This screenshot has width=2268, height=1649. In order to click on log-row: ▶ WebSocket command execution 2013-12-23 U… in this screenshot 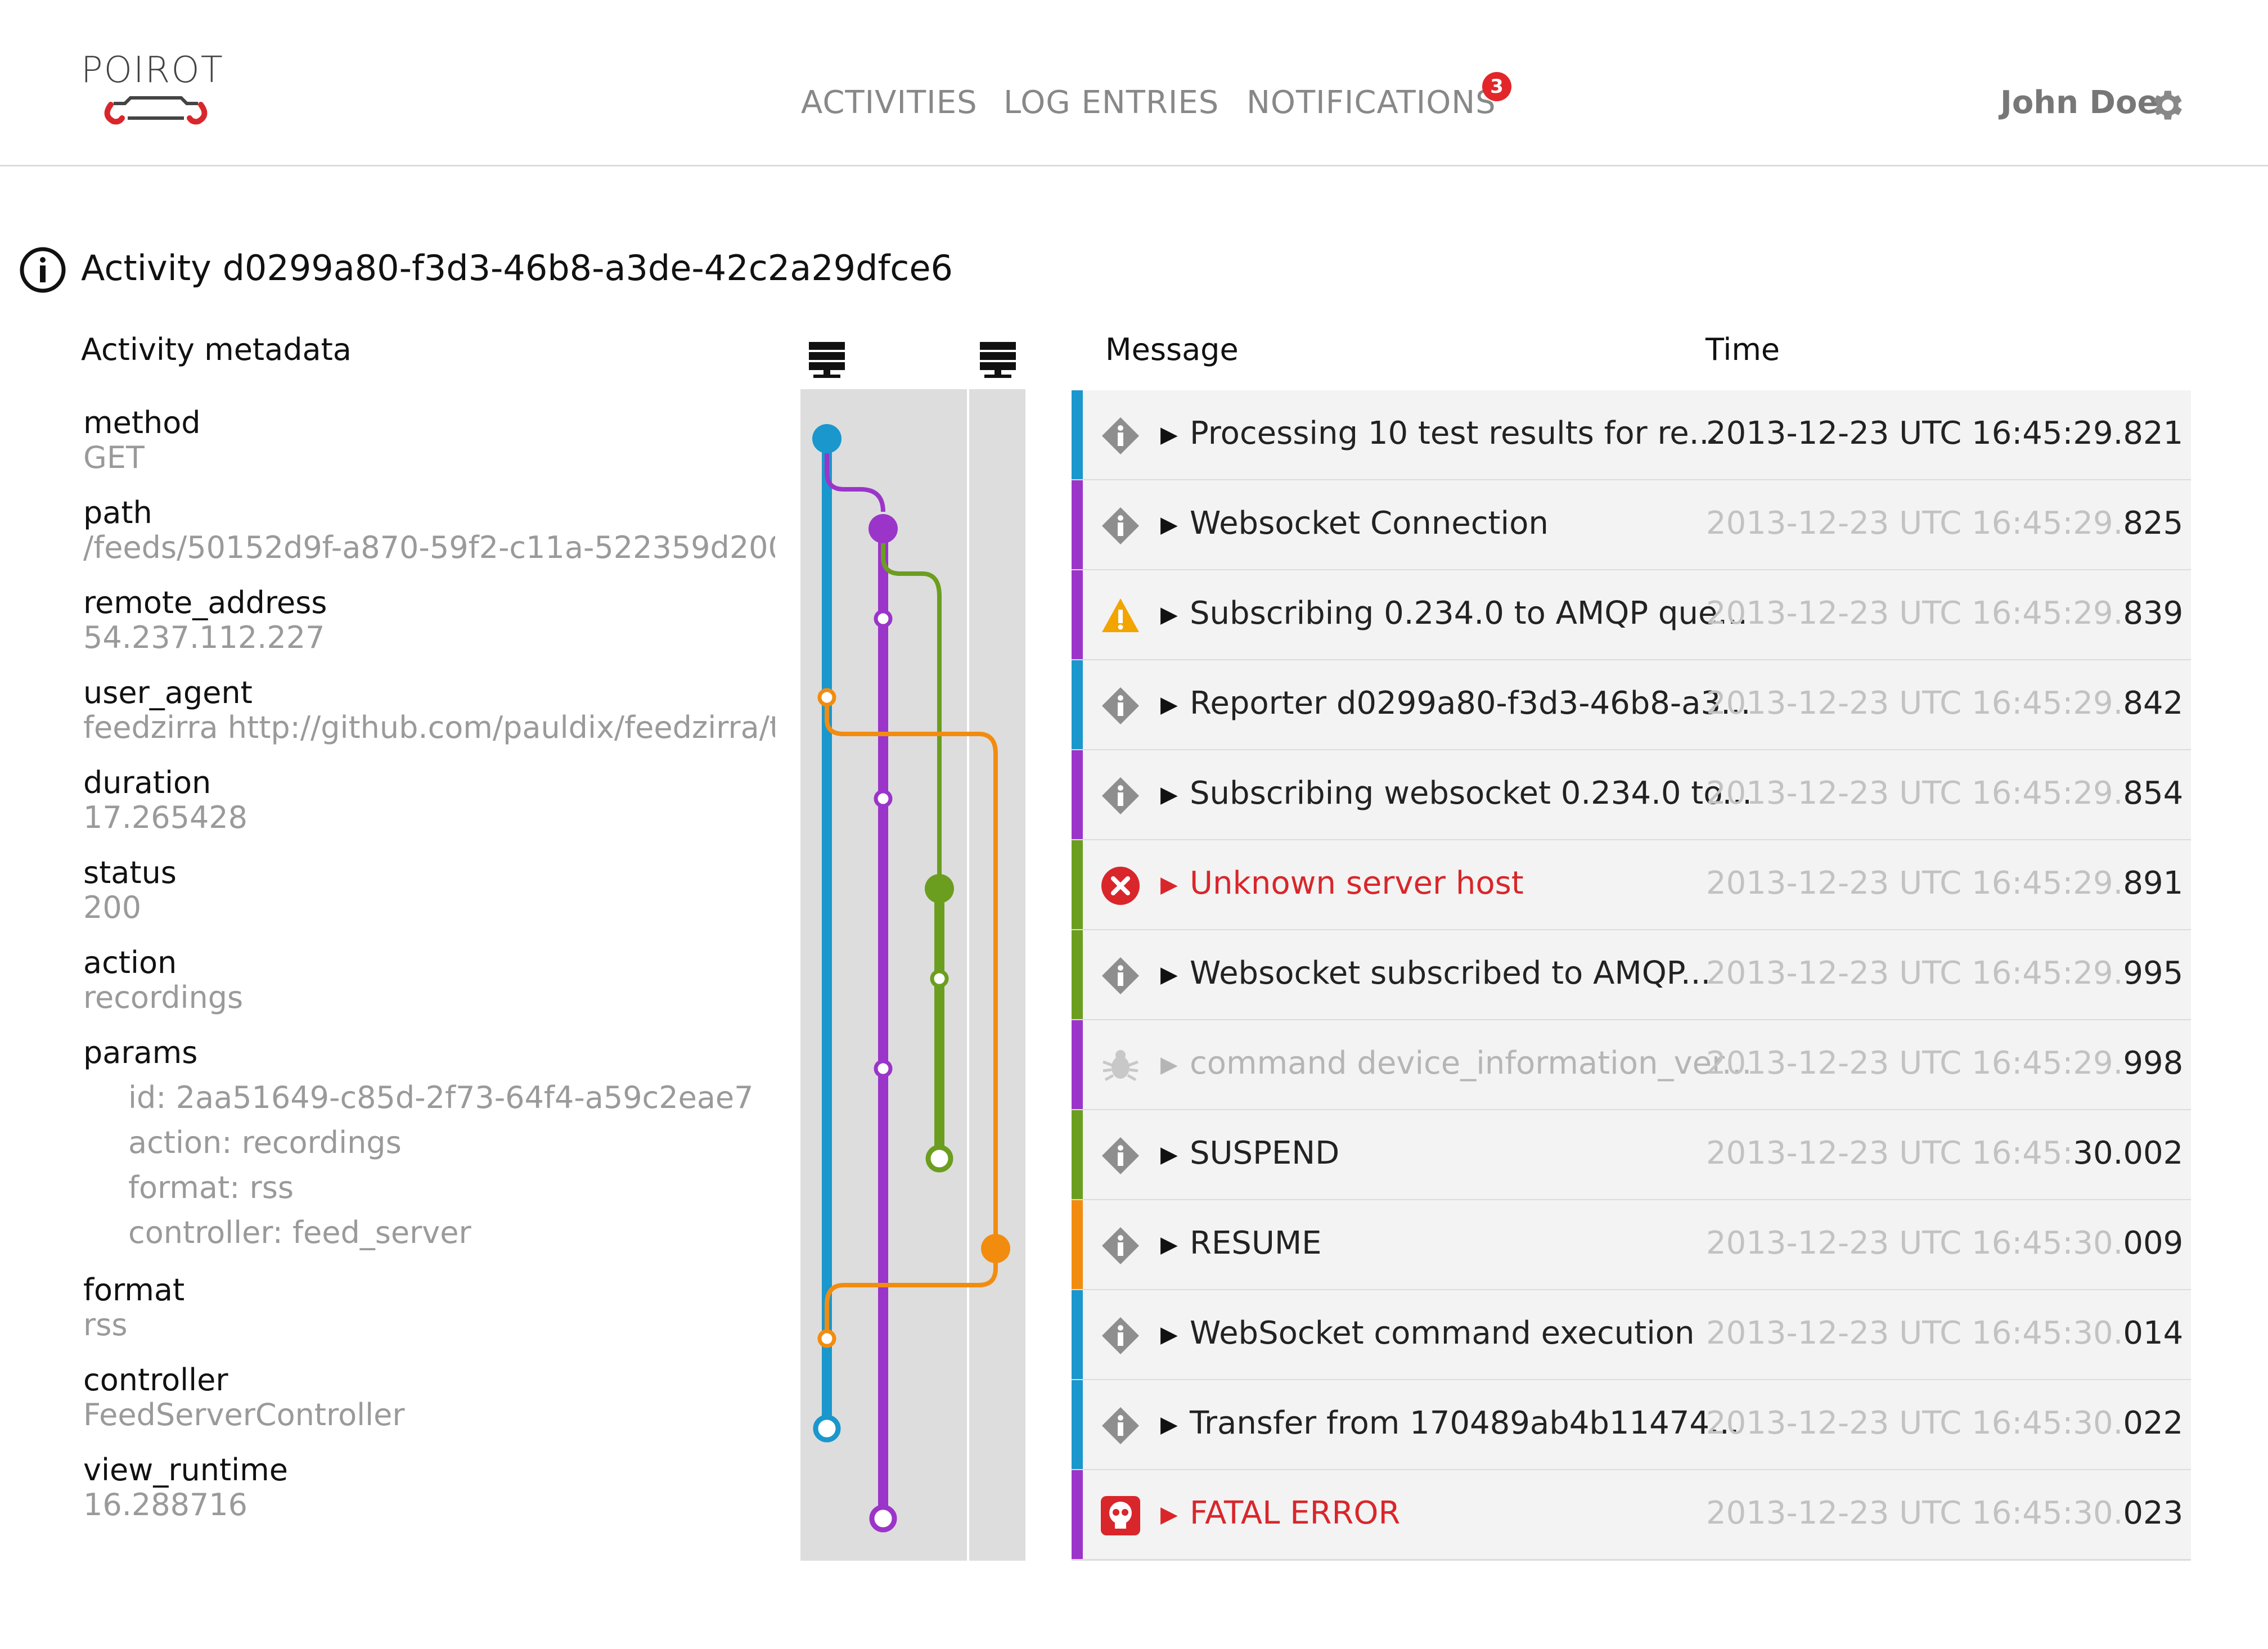, I will do `click(1631, 1335)`.